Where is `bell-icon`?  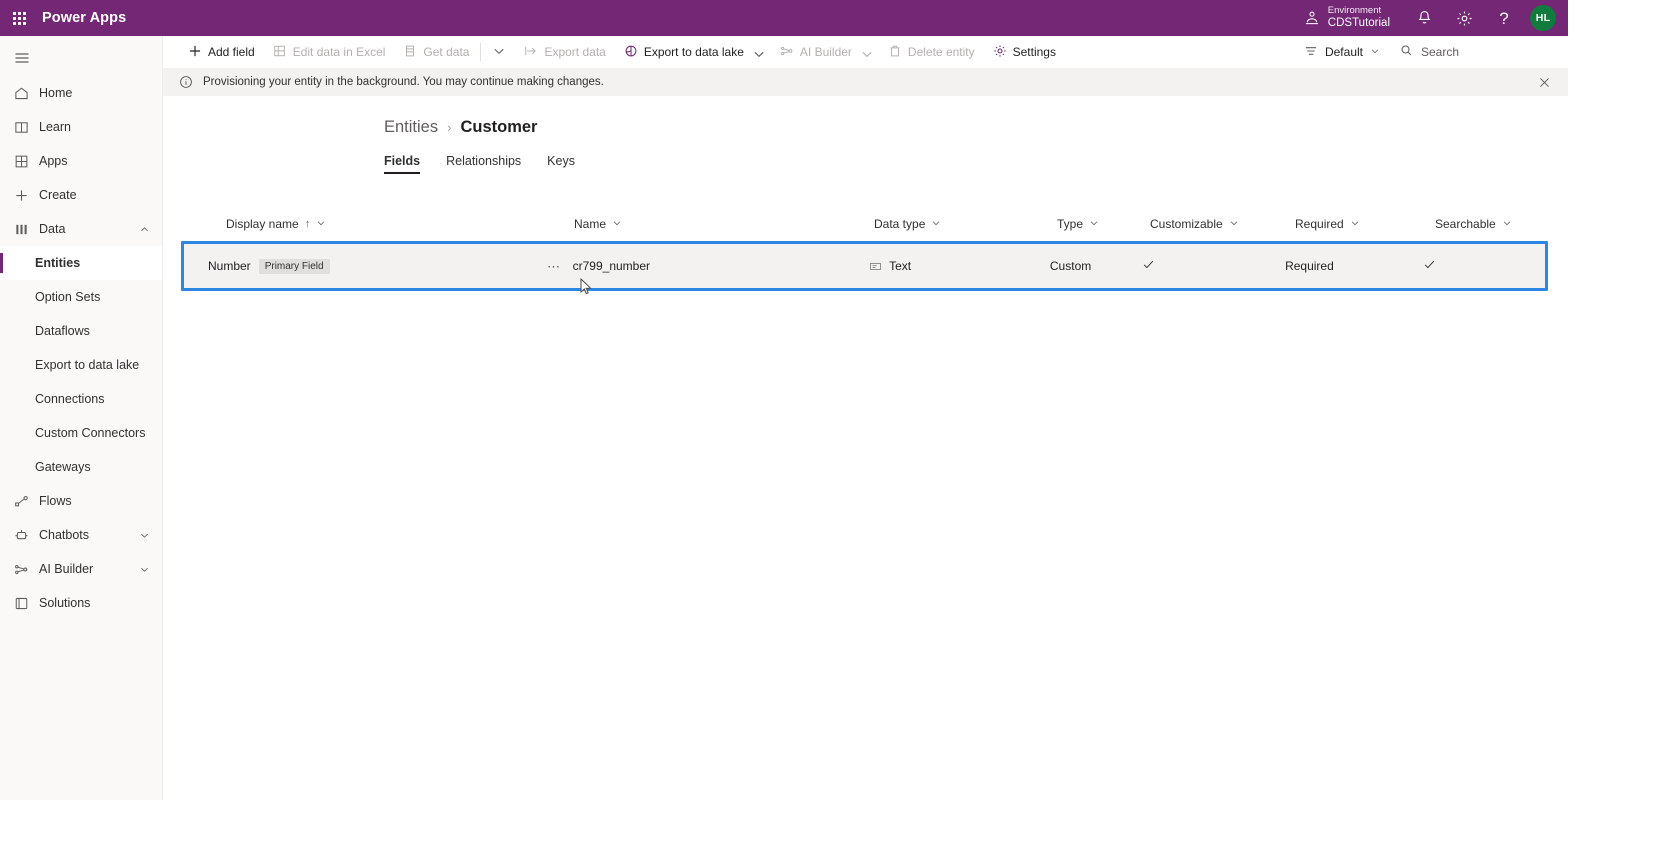
bell-icon is located at coordinates (1424, 18).